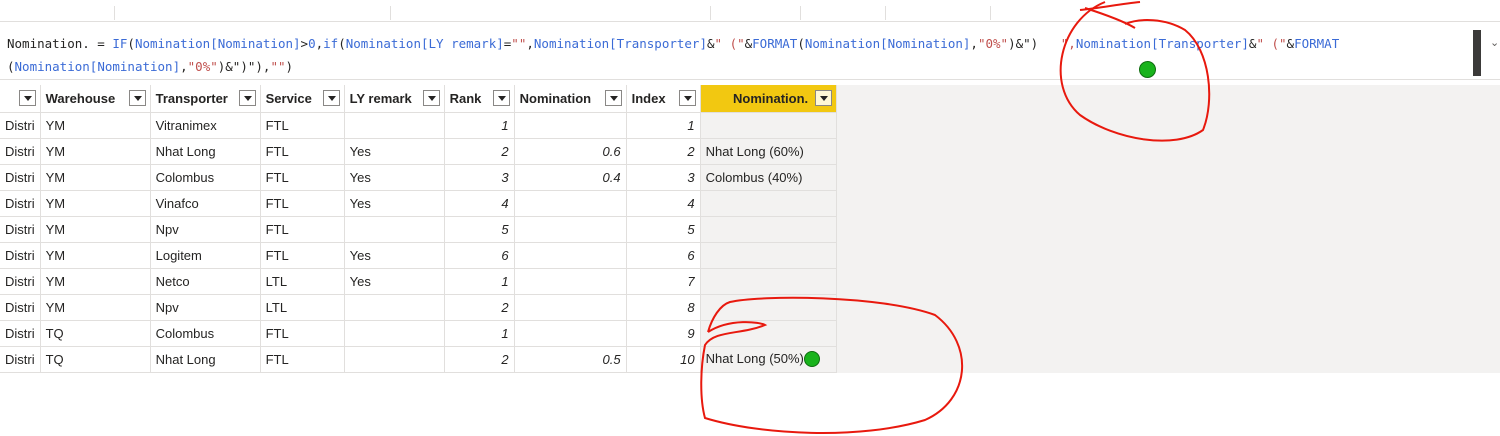 This screenshot has width=1500, height=436. I want to click on table-cell: 8, so click(663, 307).